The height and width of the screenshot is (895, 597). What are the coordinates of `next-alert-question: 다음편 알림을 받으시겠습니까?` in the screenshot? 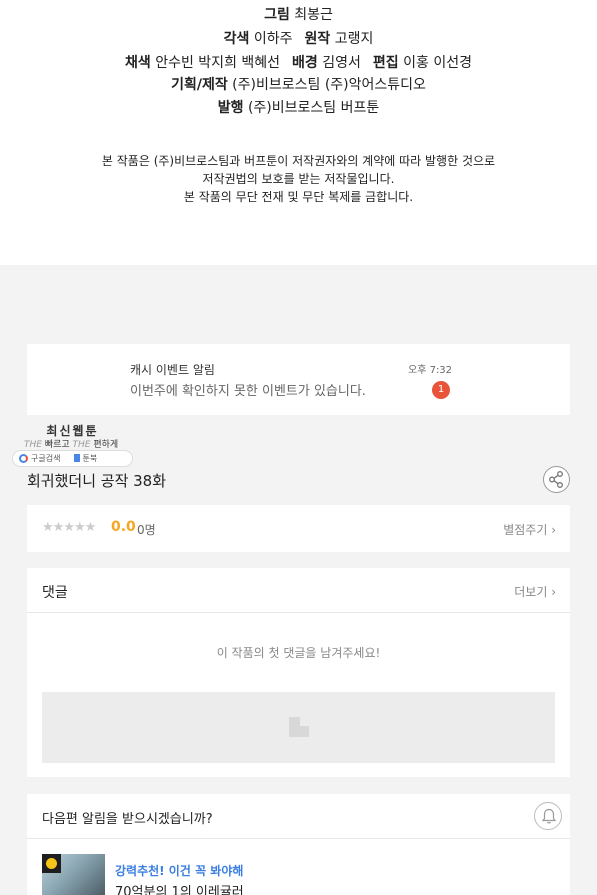 It's located at (127, 819).